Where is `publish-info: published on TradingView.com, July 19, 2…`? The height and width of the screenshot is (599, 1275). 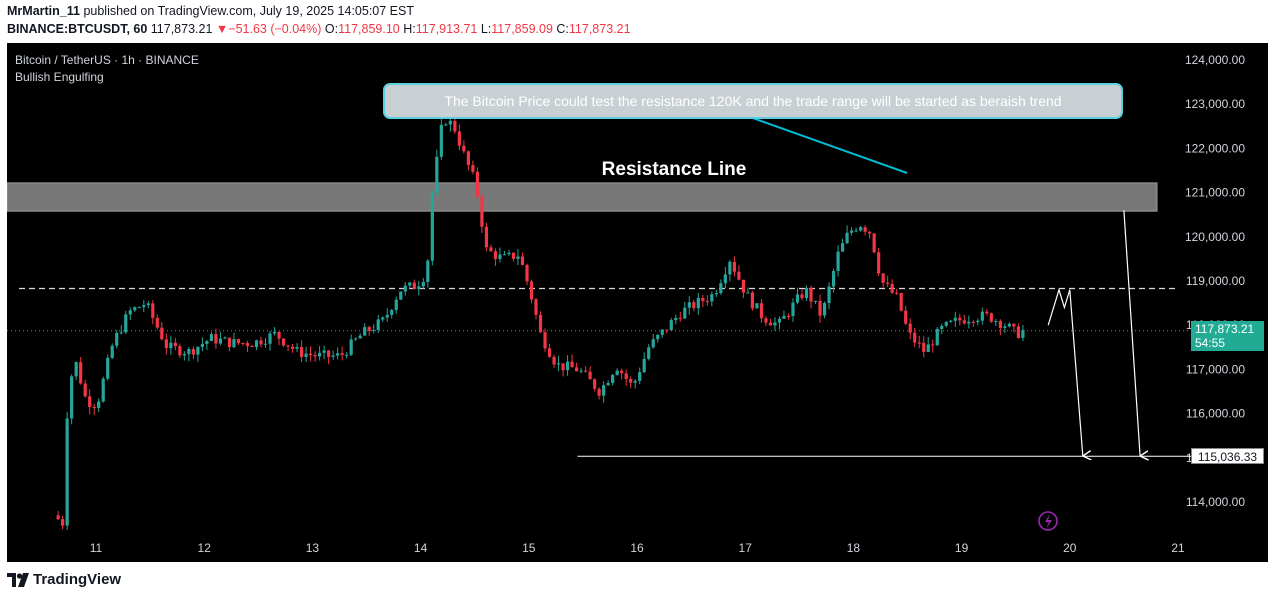
publish-info: published on TradingView.com, July 19, 2… is located at coordinates (248, 11).